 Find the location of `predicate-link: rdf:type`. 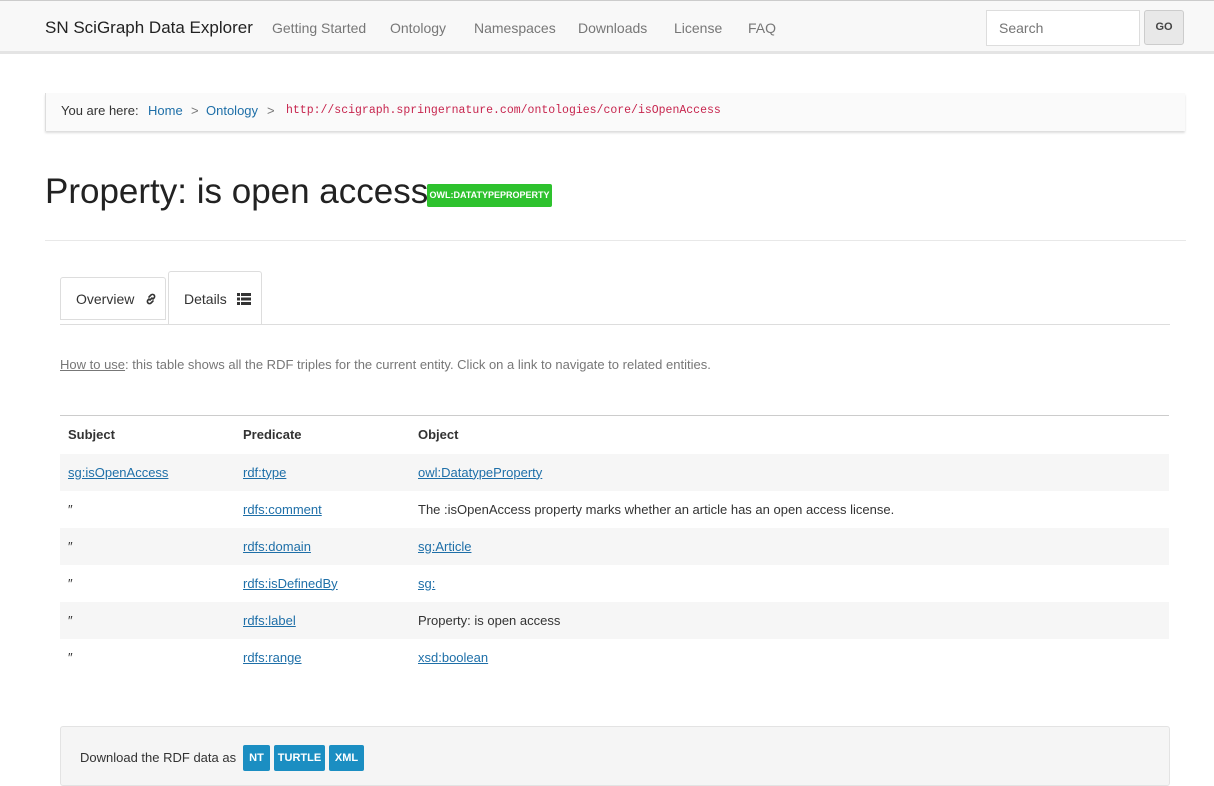

predicate-link: rdf:type is located at coordinates (264, 472).